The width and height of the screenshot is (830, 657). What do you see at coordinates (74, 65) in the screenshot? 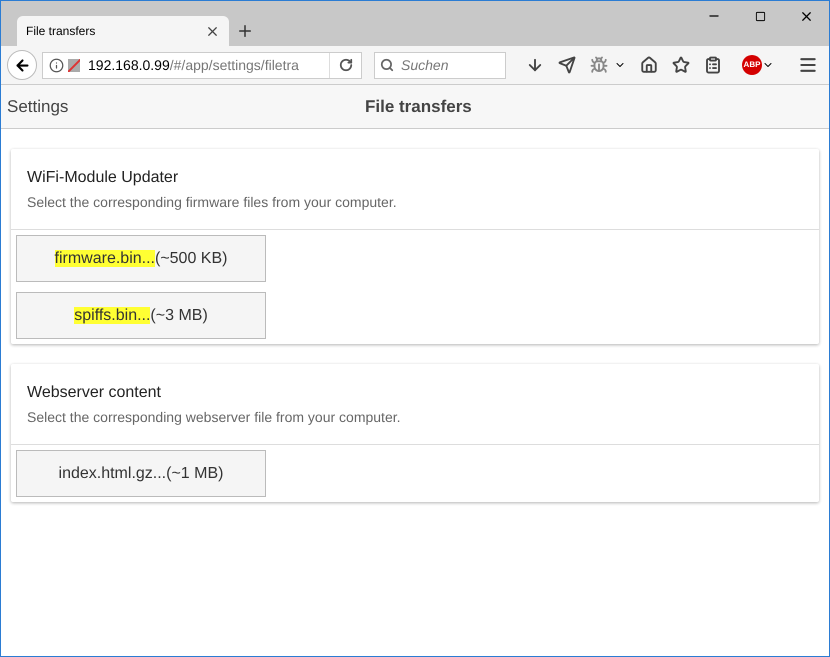
I see `insecure-icon` at bounding box center [74, 65].